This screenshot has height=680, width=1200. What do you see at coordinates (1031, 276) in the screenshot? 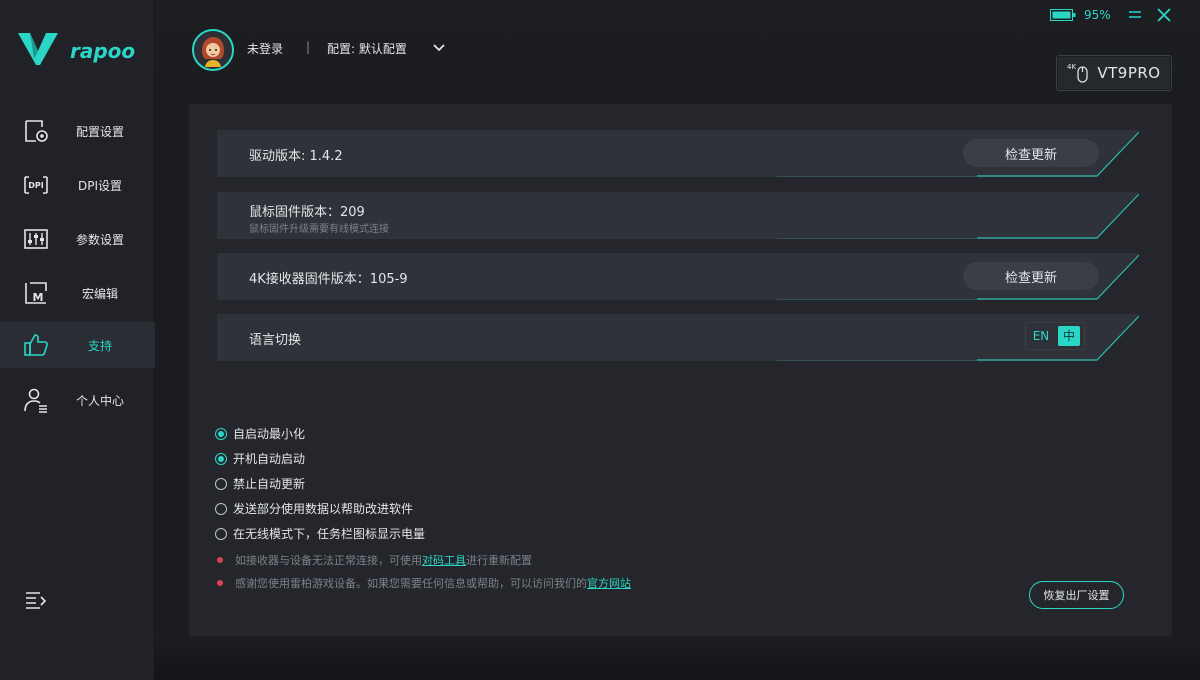
I see `check-receiver-update-button: 检查更新` at bounding box center [1031, 276].